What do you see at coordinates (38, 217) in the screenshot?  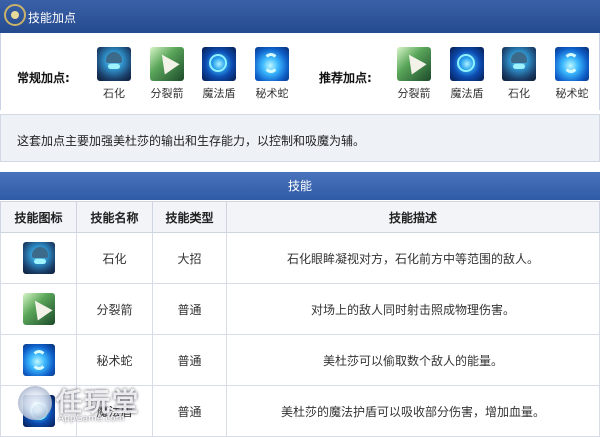 I see `column-header: 技能图标` at bounding box center [38, 217].